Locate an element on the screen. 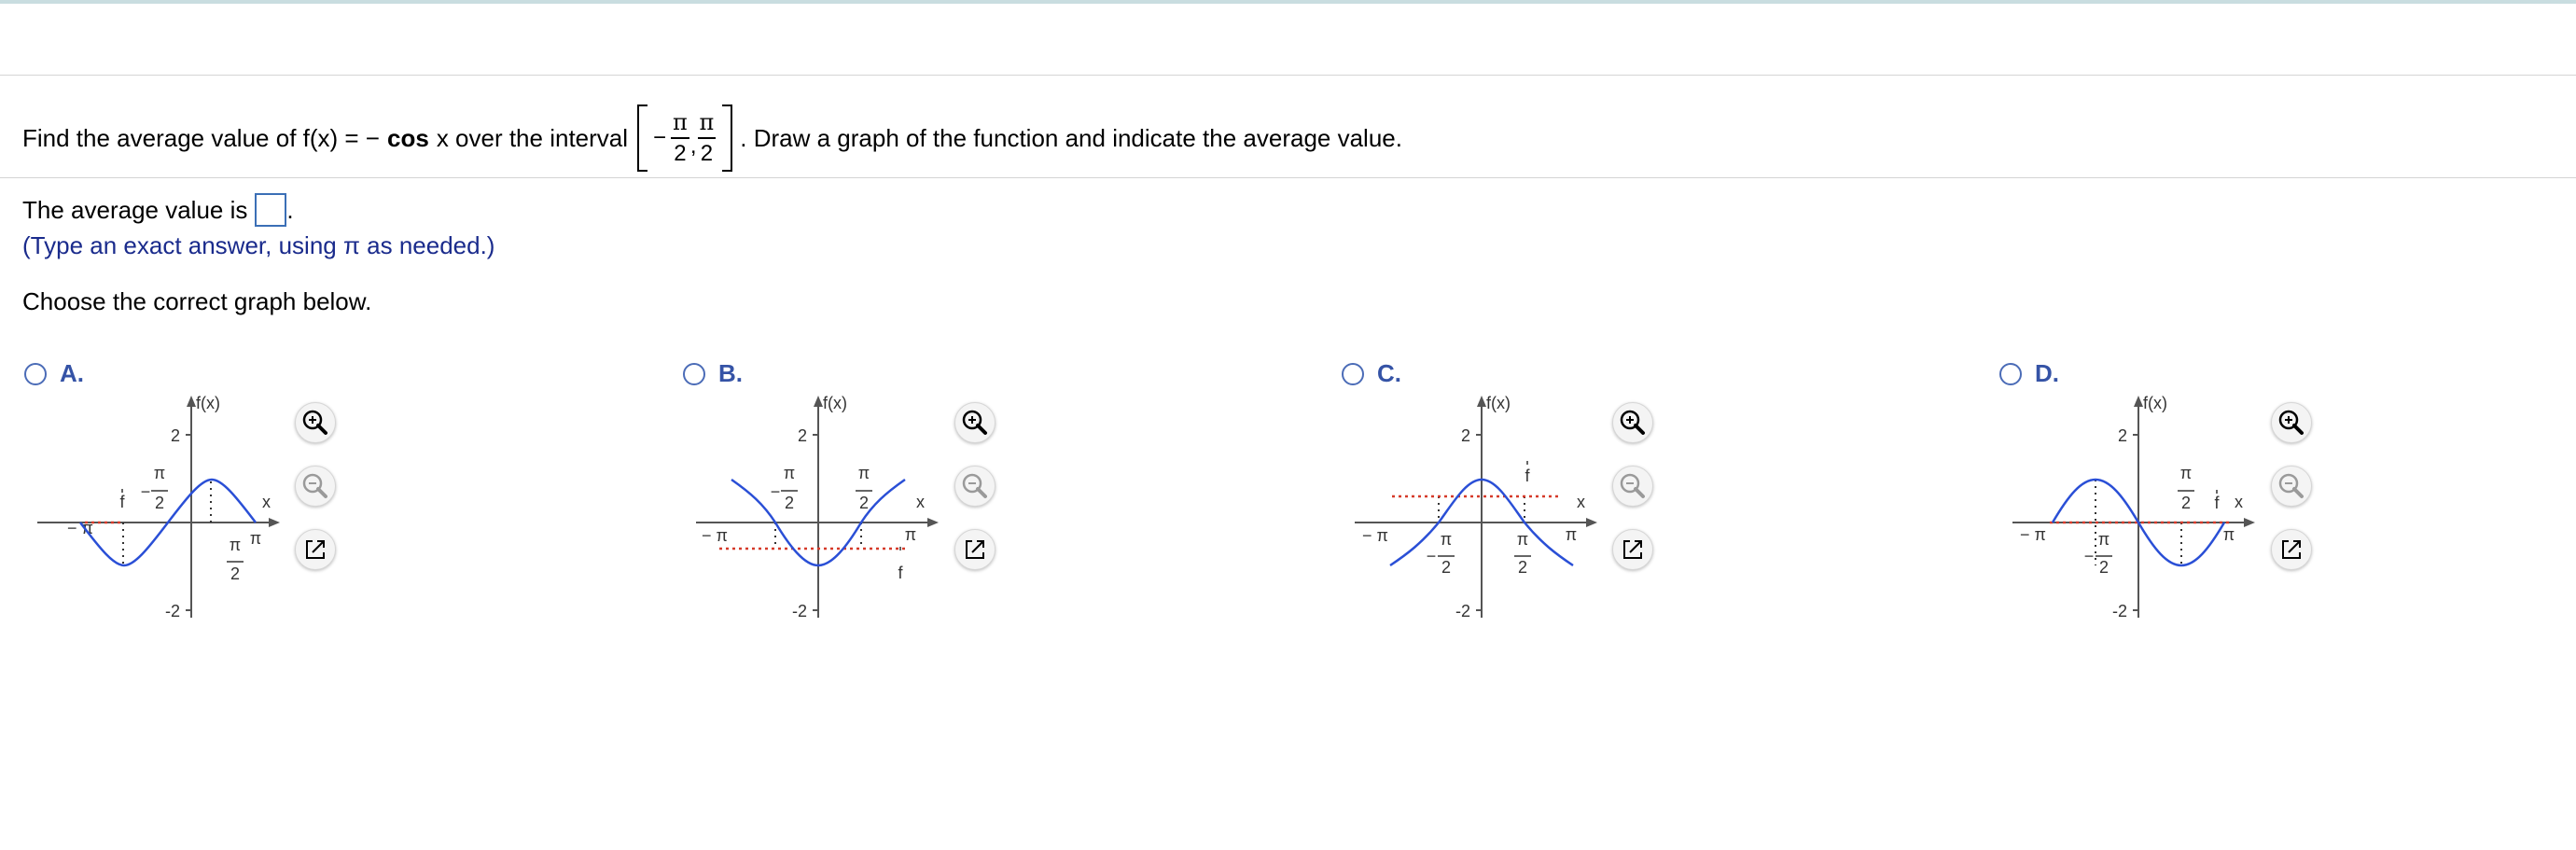 The width and height of the screenshot is (2576, 850). graph-b-pi: π is located at coordinates (910, 534).